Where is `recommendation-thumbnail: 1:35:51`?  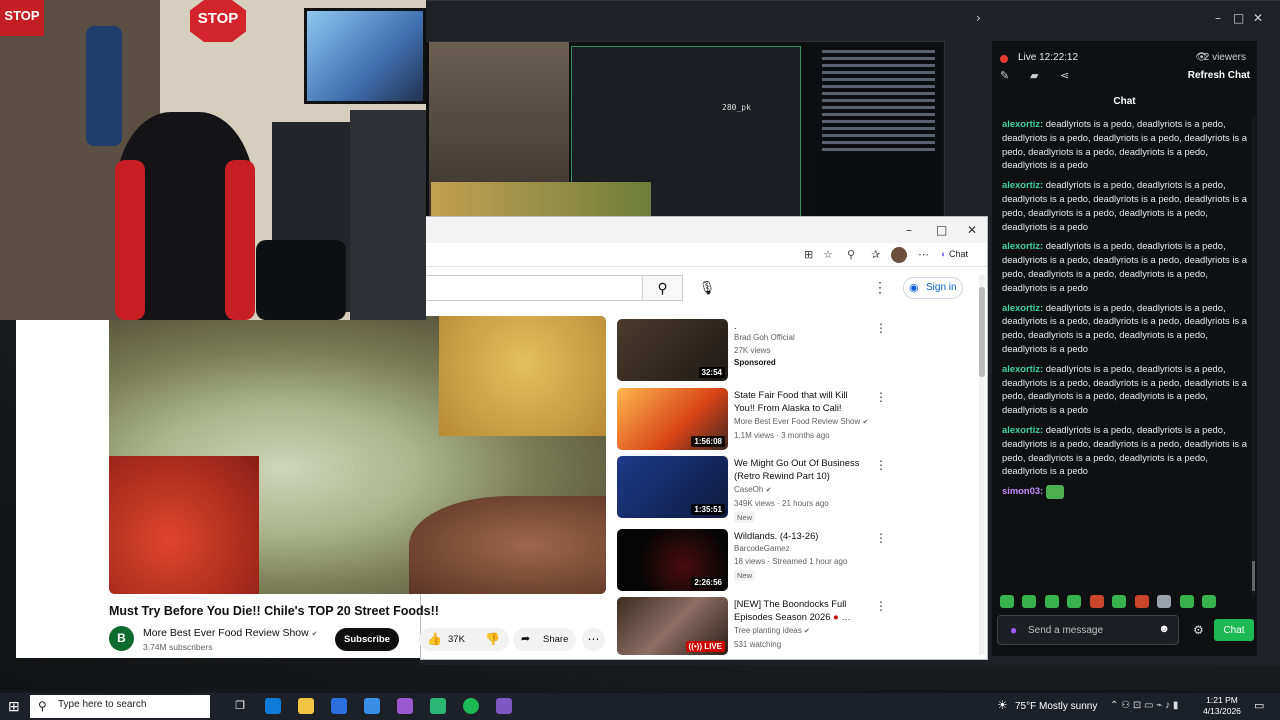 recommendation-thumbnail: 1:35:51 is located at coordinates (672, 487).